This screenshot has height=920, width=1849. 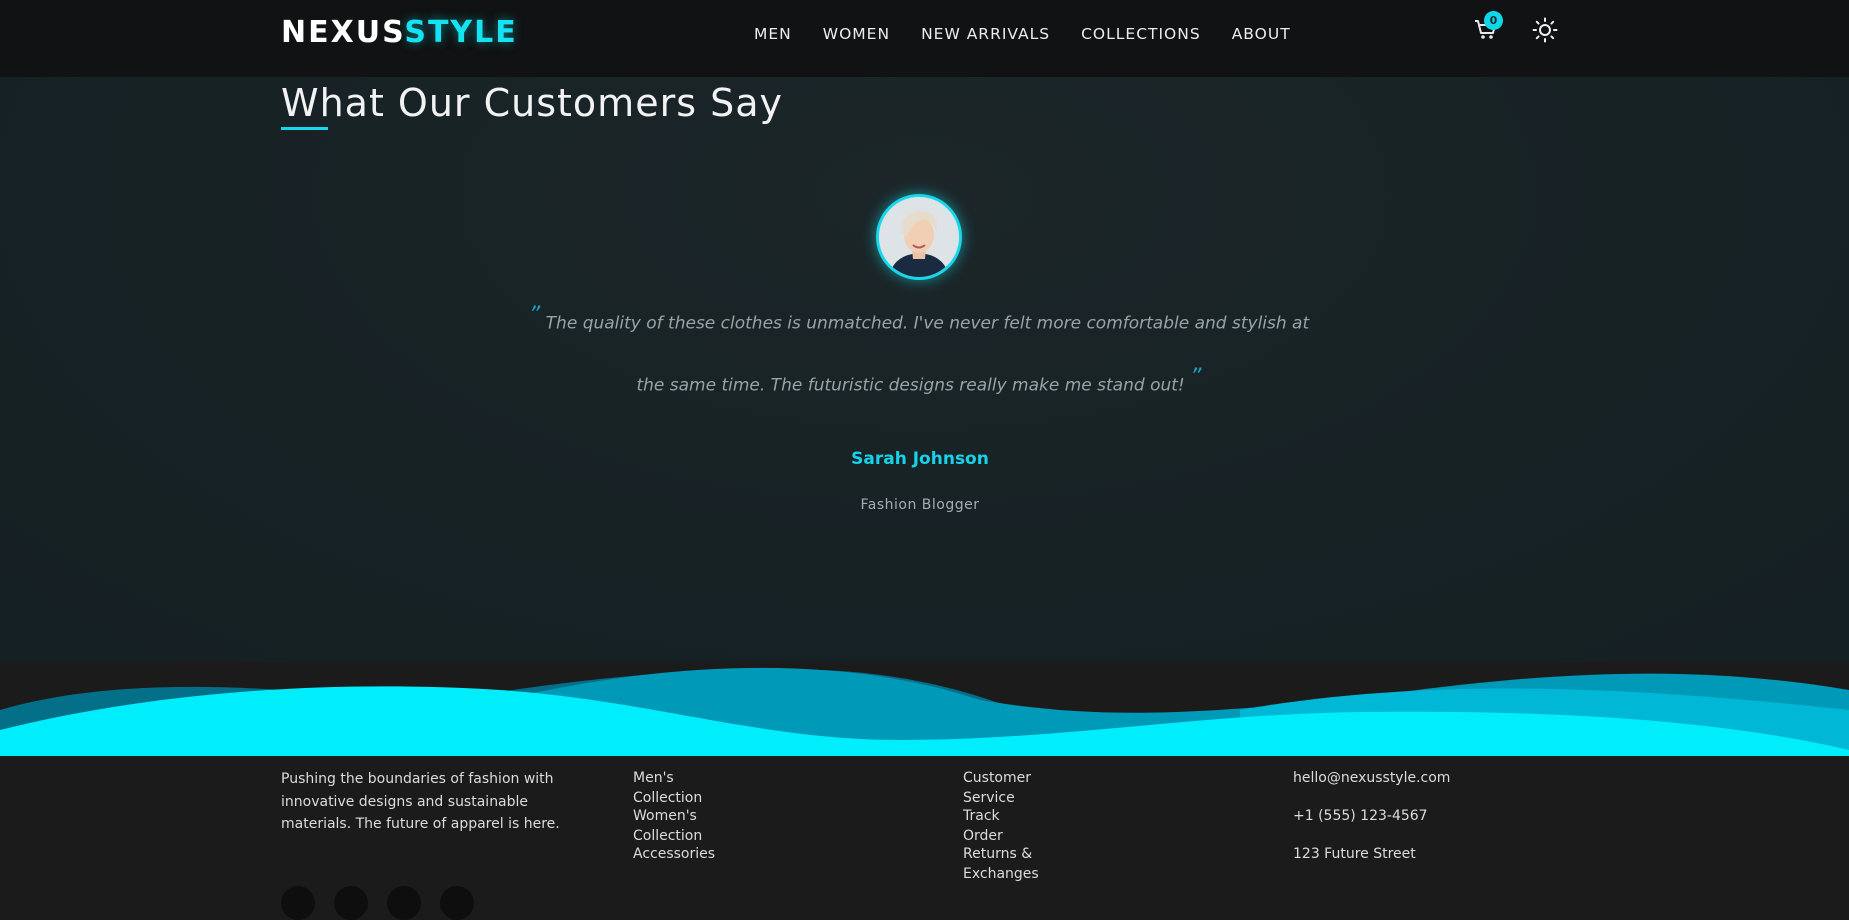 What do you see at coordinates (919, 237) in the screenshot?
I see `customer-avatar` at bounding box center [919, 237].